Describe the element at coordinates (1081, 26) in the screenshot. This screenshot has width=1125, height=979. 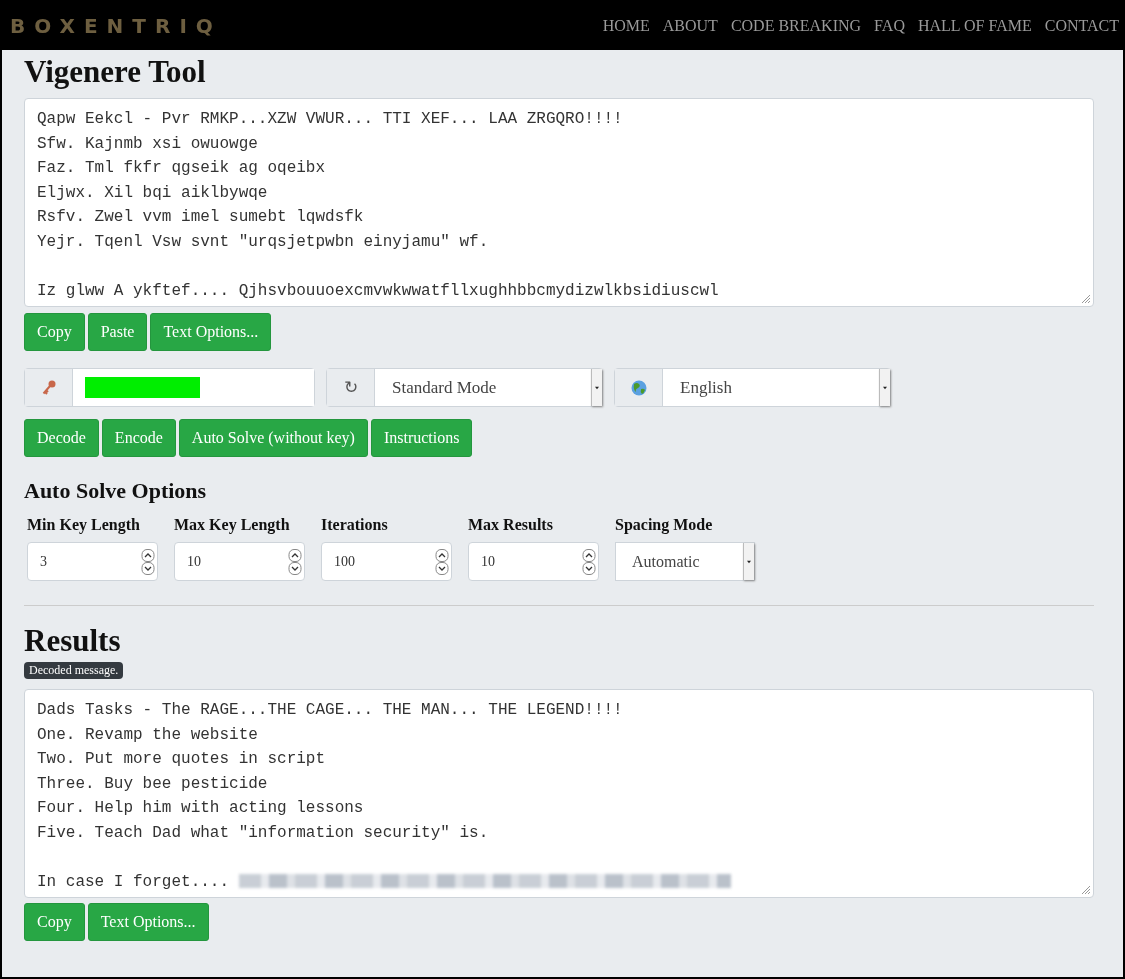
I see `nav-link: CONTACT` at that location.